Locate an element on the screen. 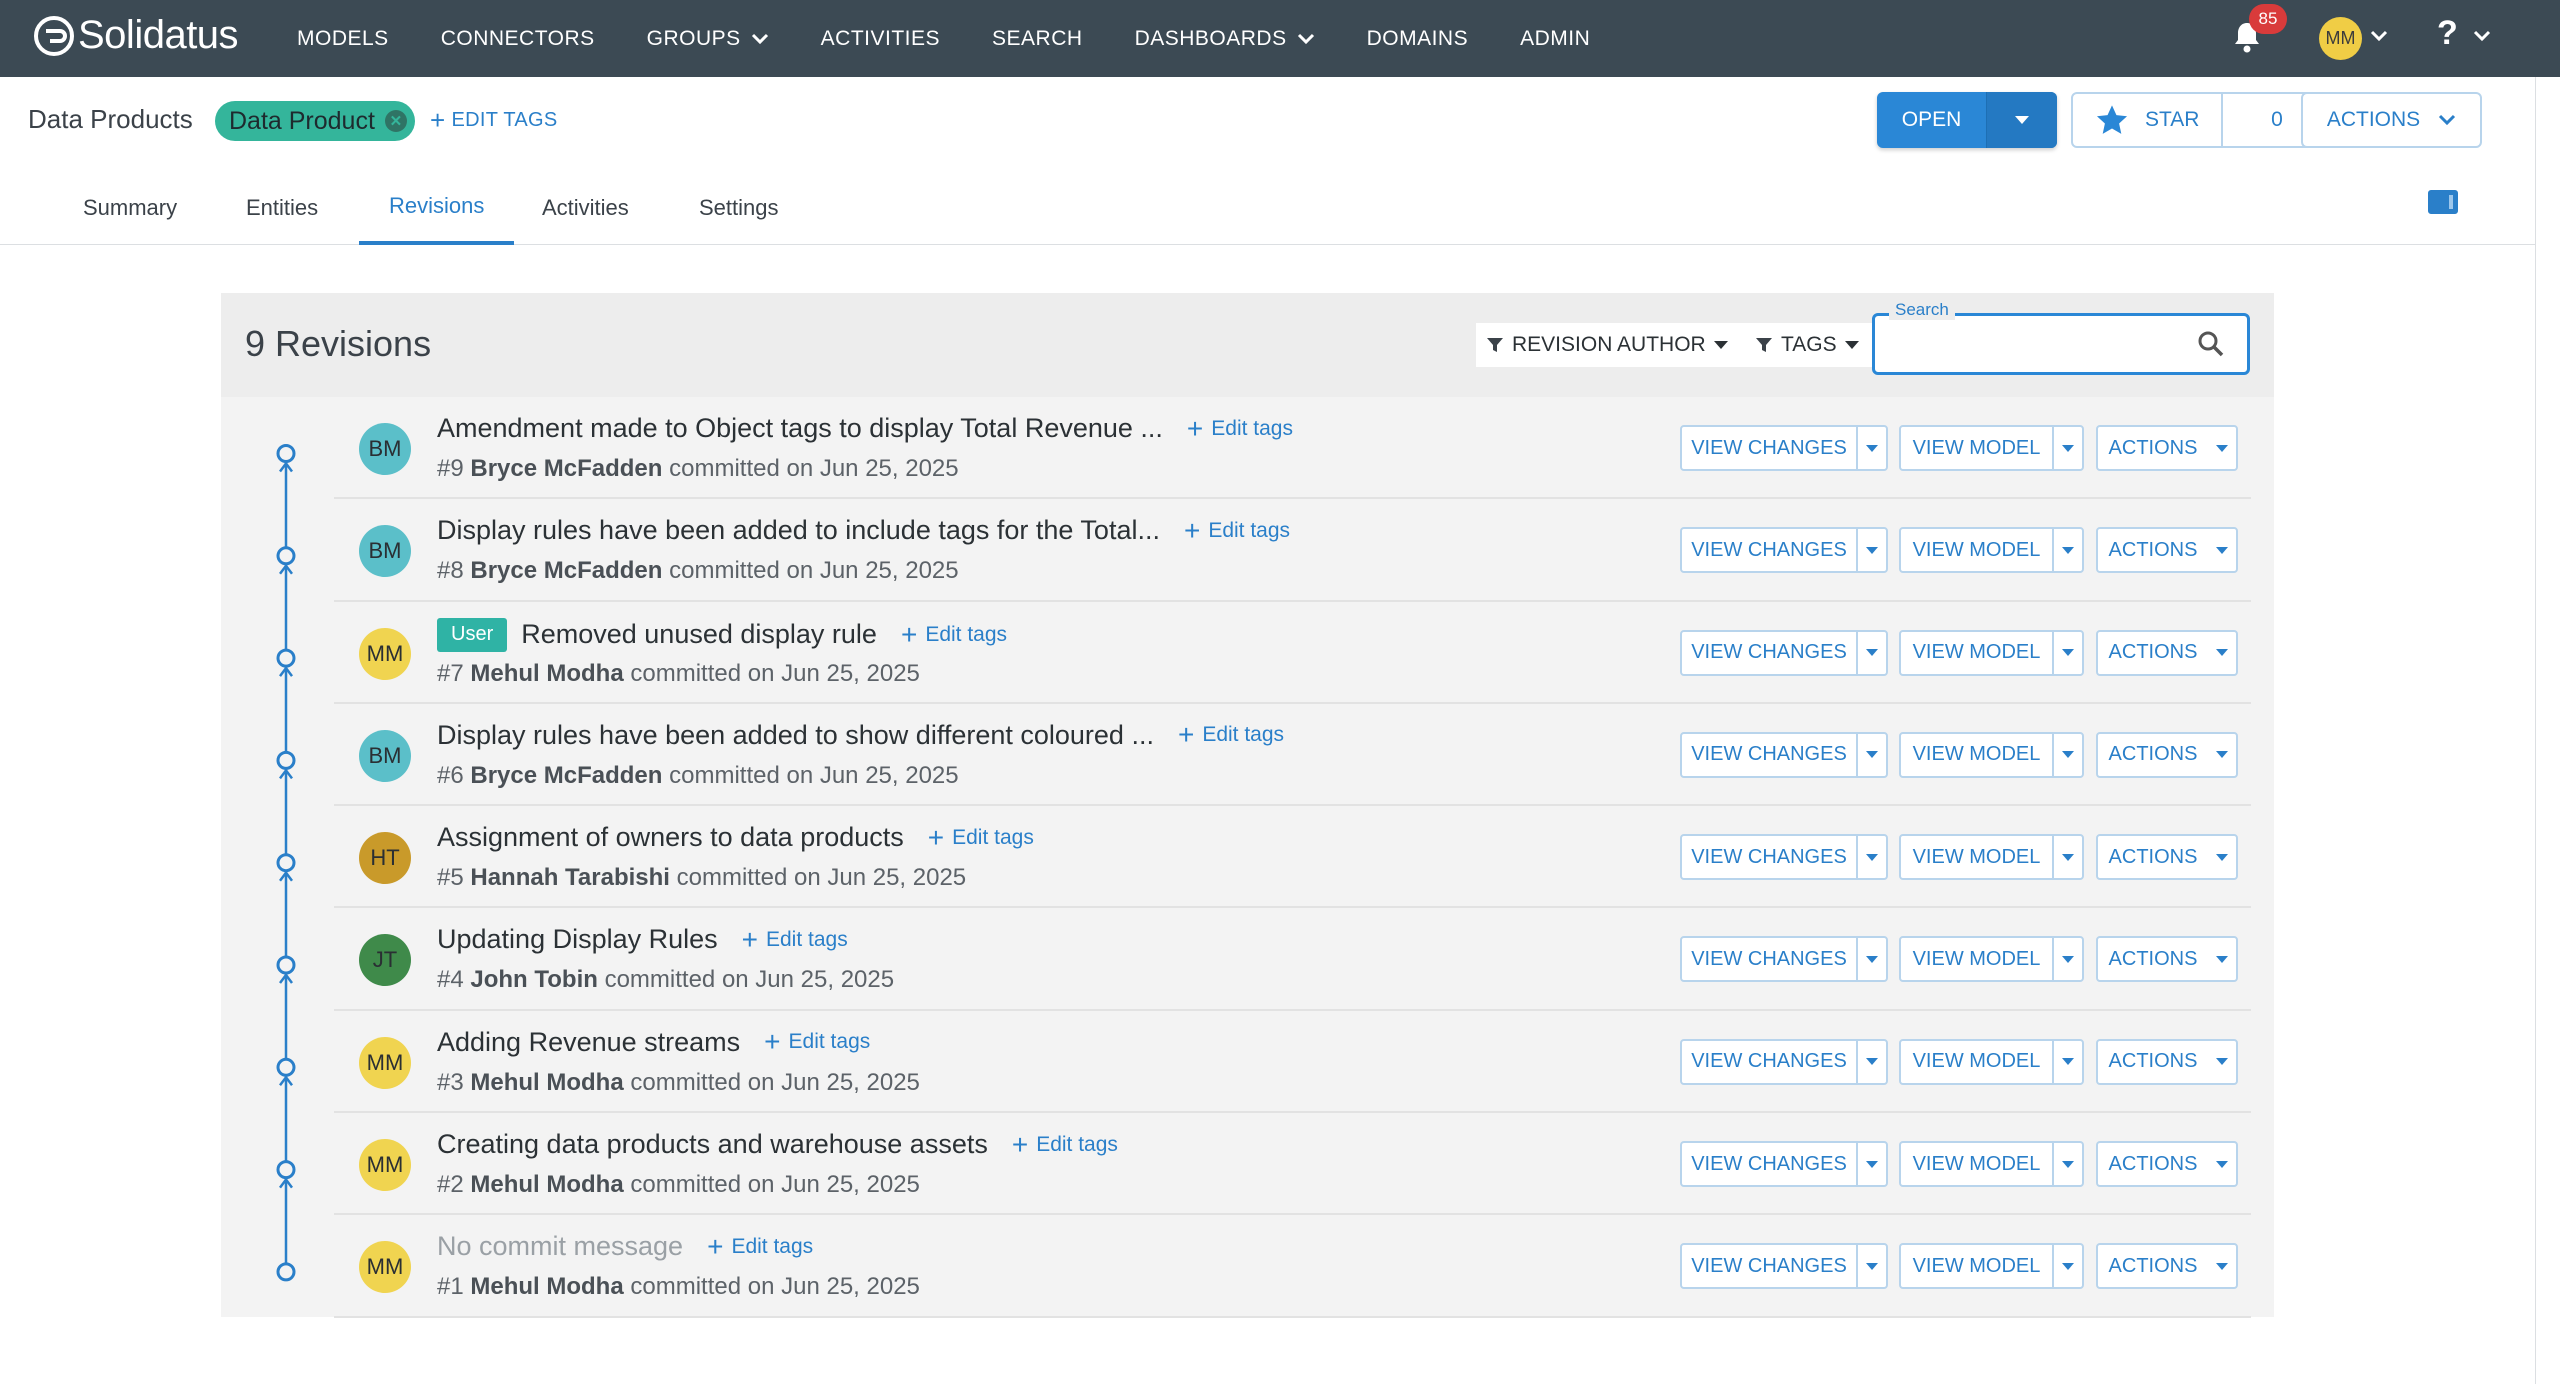 This screenshot has width=2560, height=1384. search-input is located at coordinates (2035, 344).